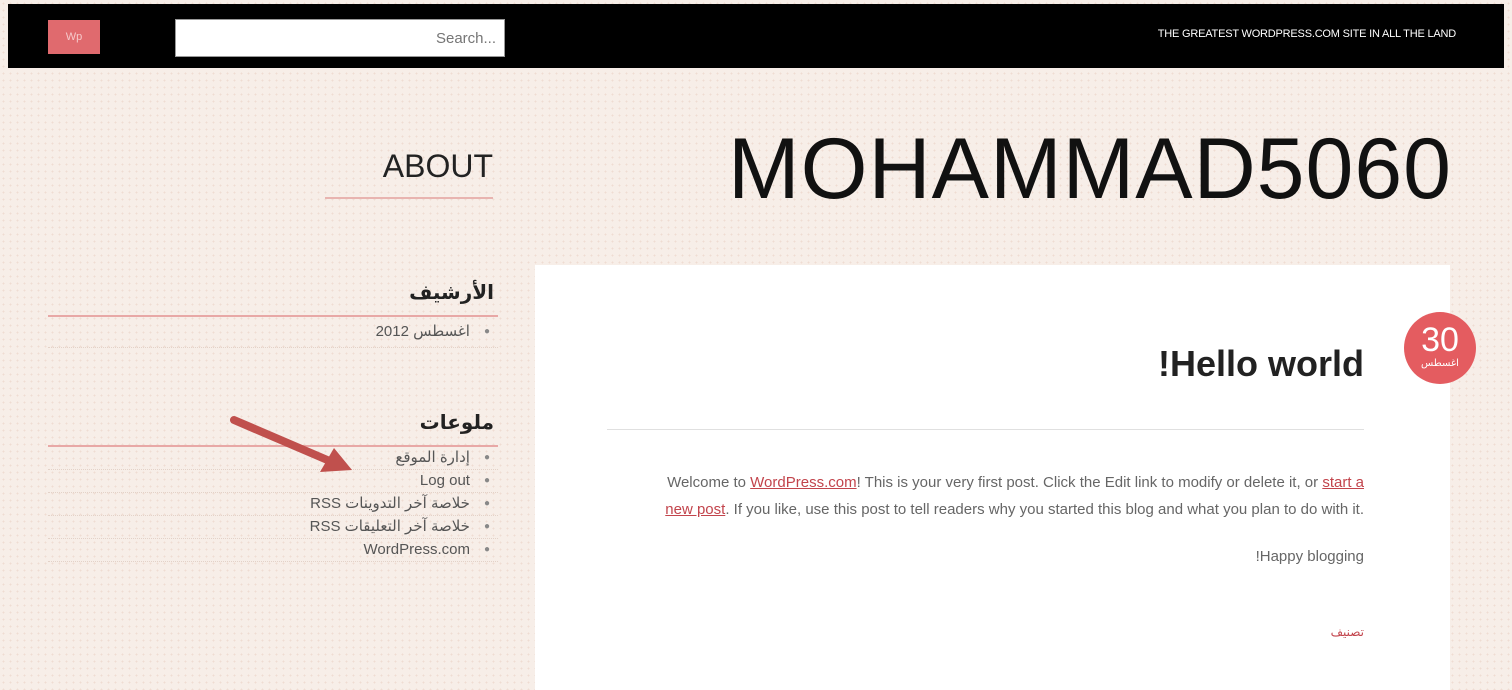 The height and width of the screenshot is (690, 1512). I want to click on meta-item-label: WordPress.com, so click(417, 550).